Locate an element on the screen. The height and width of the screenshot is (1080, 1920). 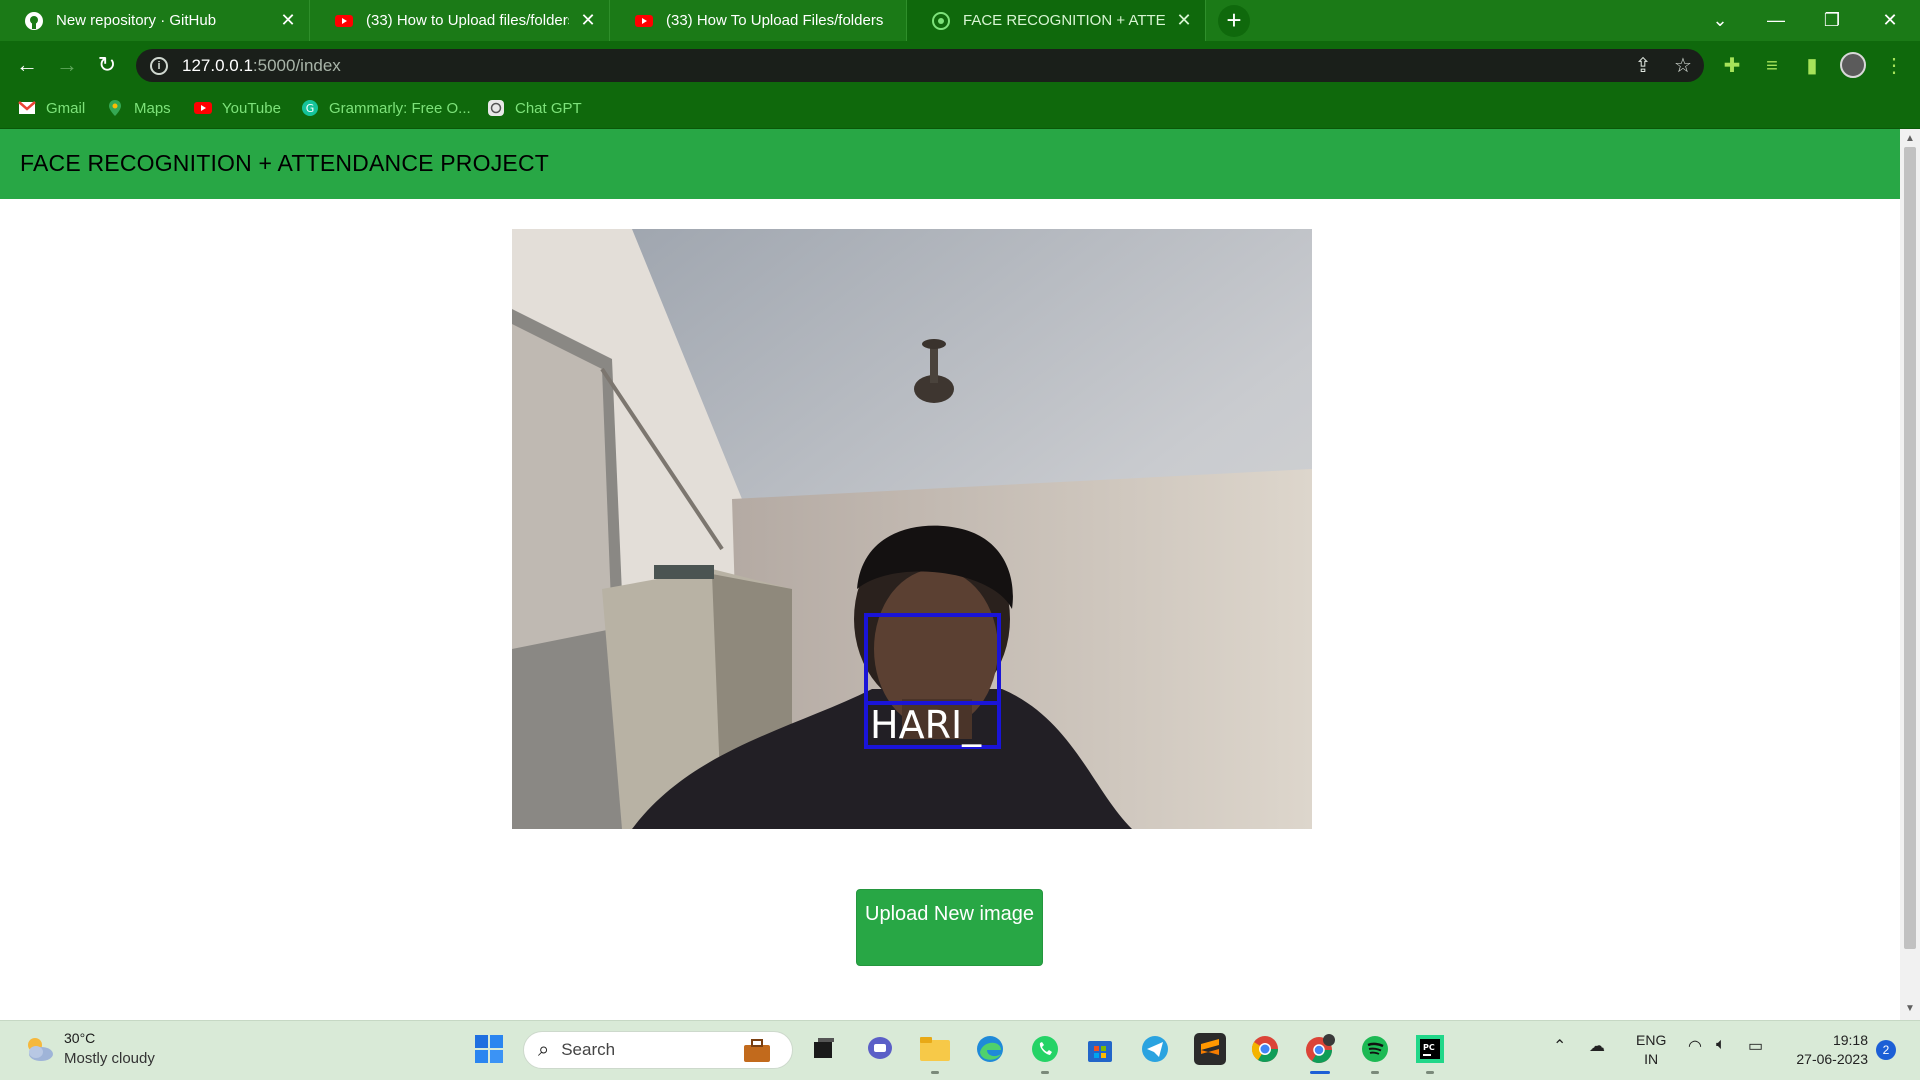
weather-desc: Mostly cloudy is located at coordinates (109, 1058).